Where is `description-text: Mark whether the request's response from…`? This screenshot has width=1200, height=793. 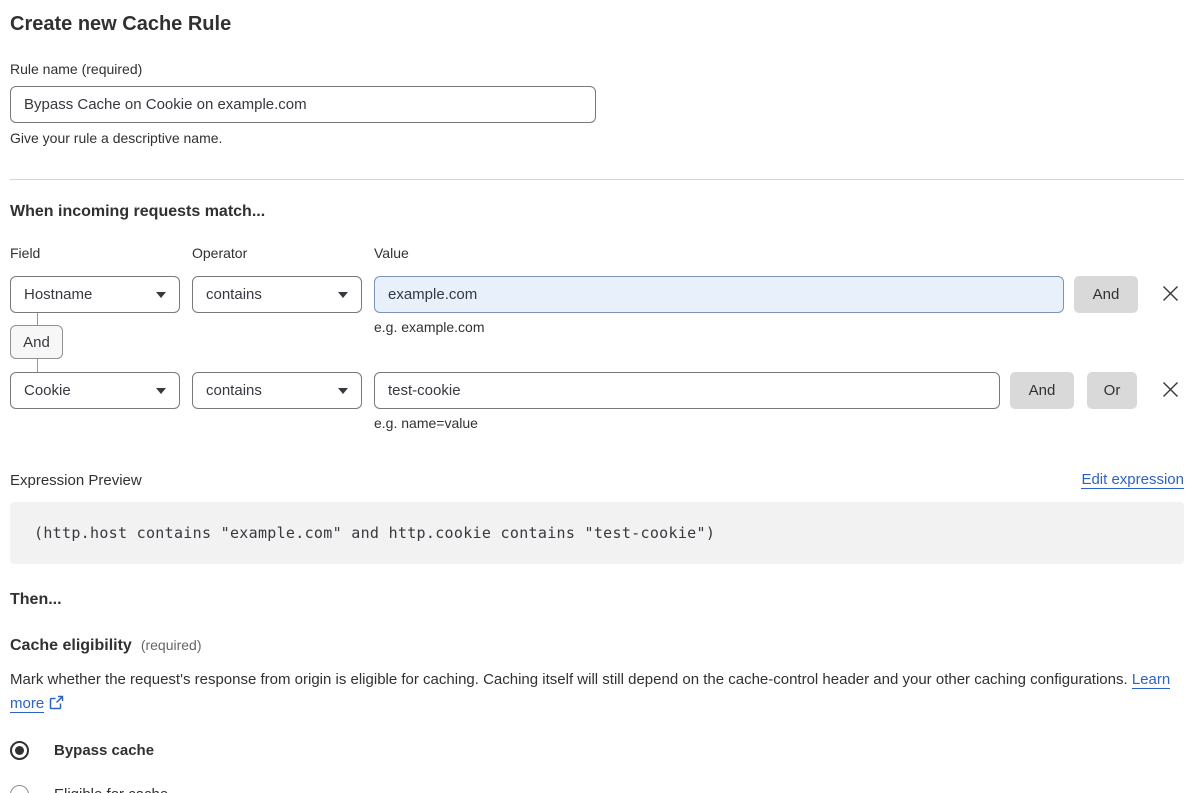 description-text: Mark whether the request's response from… is located at coordinates (569, 679).